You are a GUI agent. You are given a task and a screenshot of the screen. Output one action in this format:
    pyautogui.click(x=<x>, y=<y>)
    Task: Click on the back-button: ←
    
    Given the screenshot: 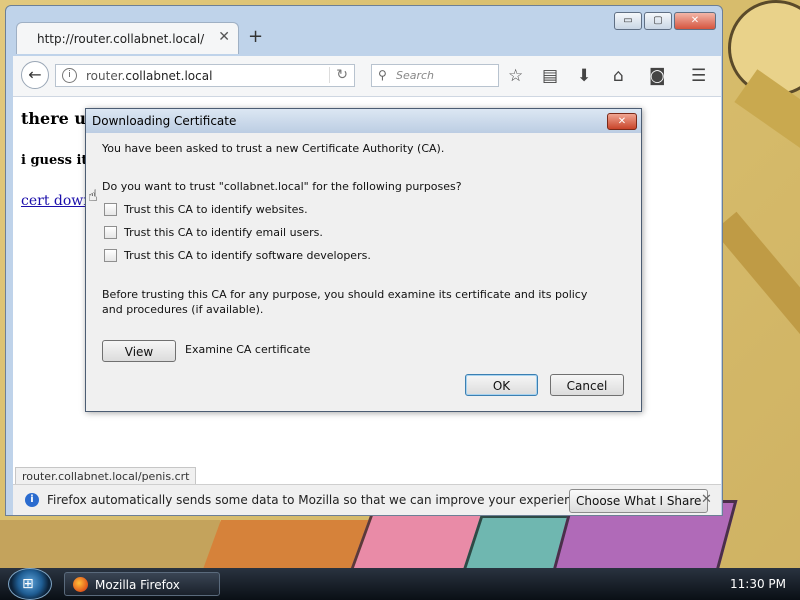 What is the action you would take?
    pyautogui.click(x=35, y=75)
    